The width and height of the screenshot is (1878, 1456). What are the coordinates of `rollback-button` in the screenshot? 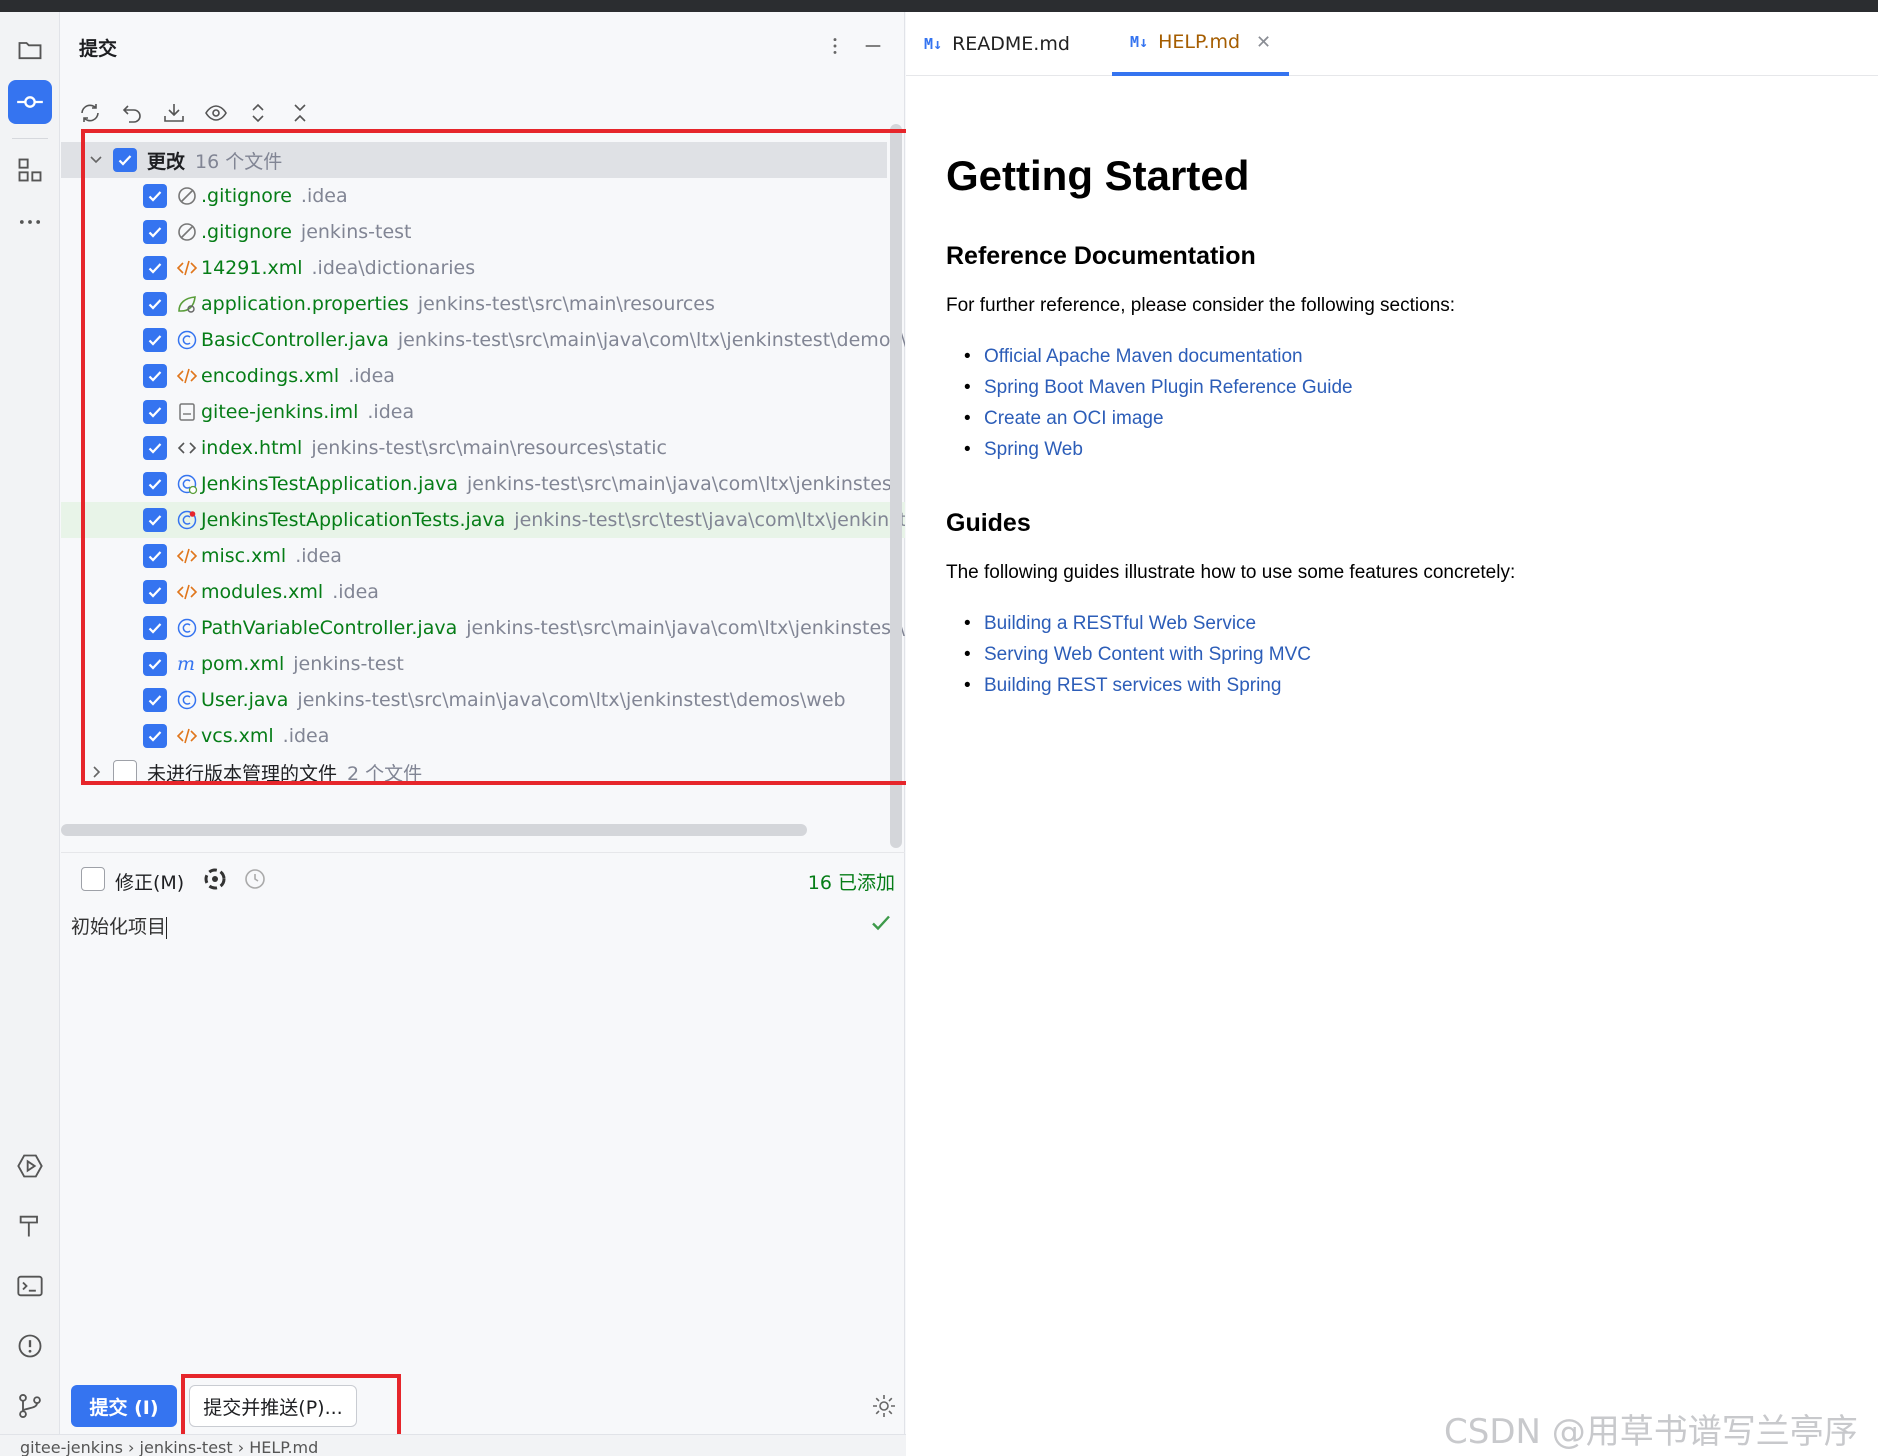 It's located at (132, 113).